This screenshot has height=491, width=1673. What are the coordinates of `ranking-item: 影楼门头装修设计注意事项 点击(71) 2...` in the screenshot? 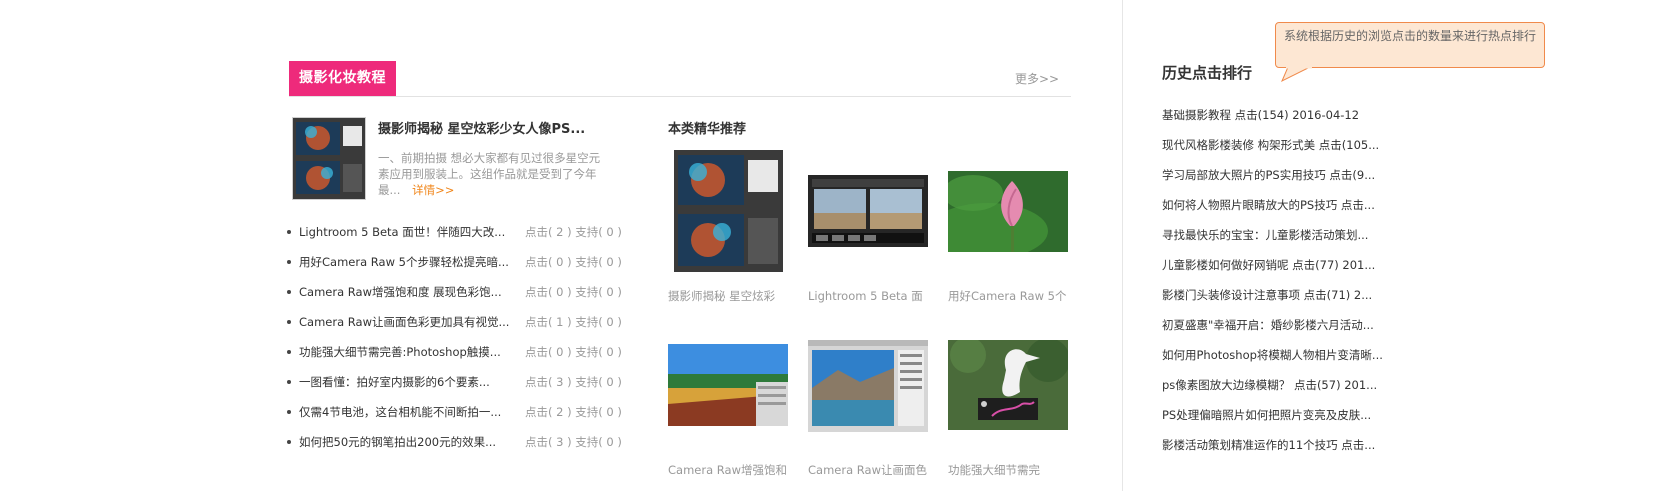 It's located at (1278, 301).